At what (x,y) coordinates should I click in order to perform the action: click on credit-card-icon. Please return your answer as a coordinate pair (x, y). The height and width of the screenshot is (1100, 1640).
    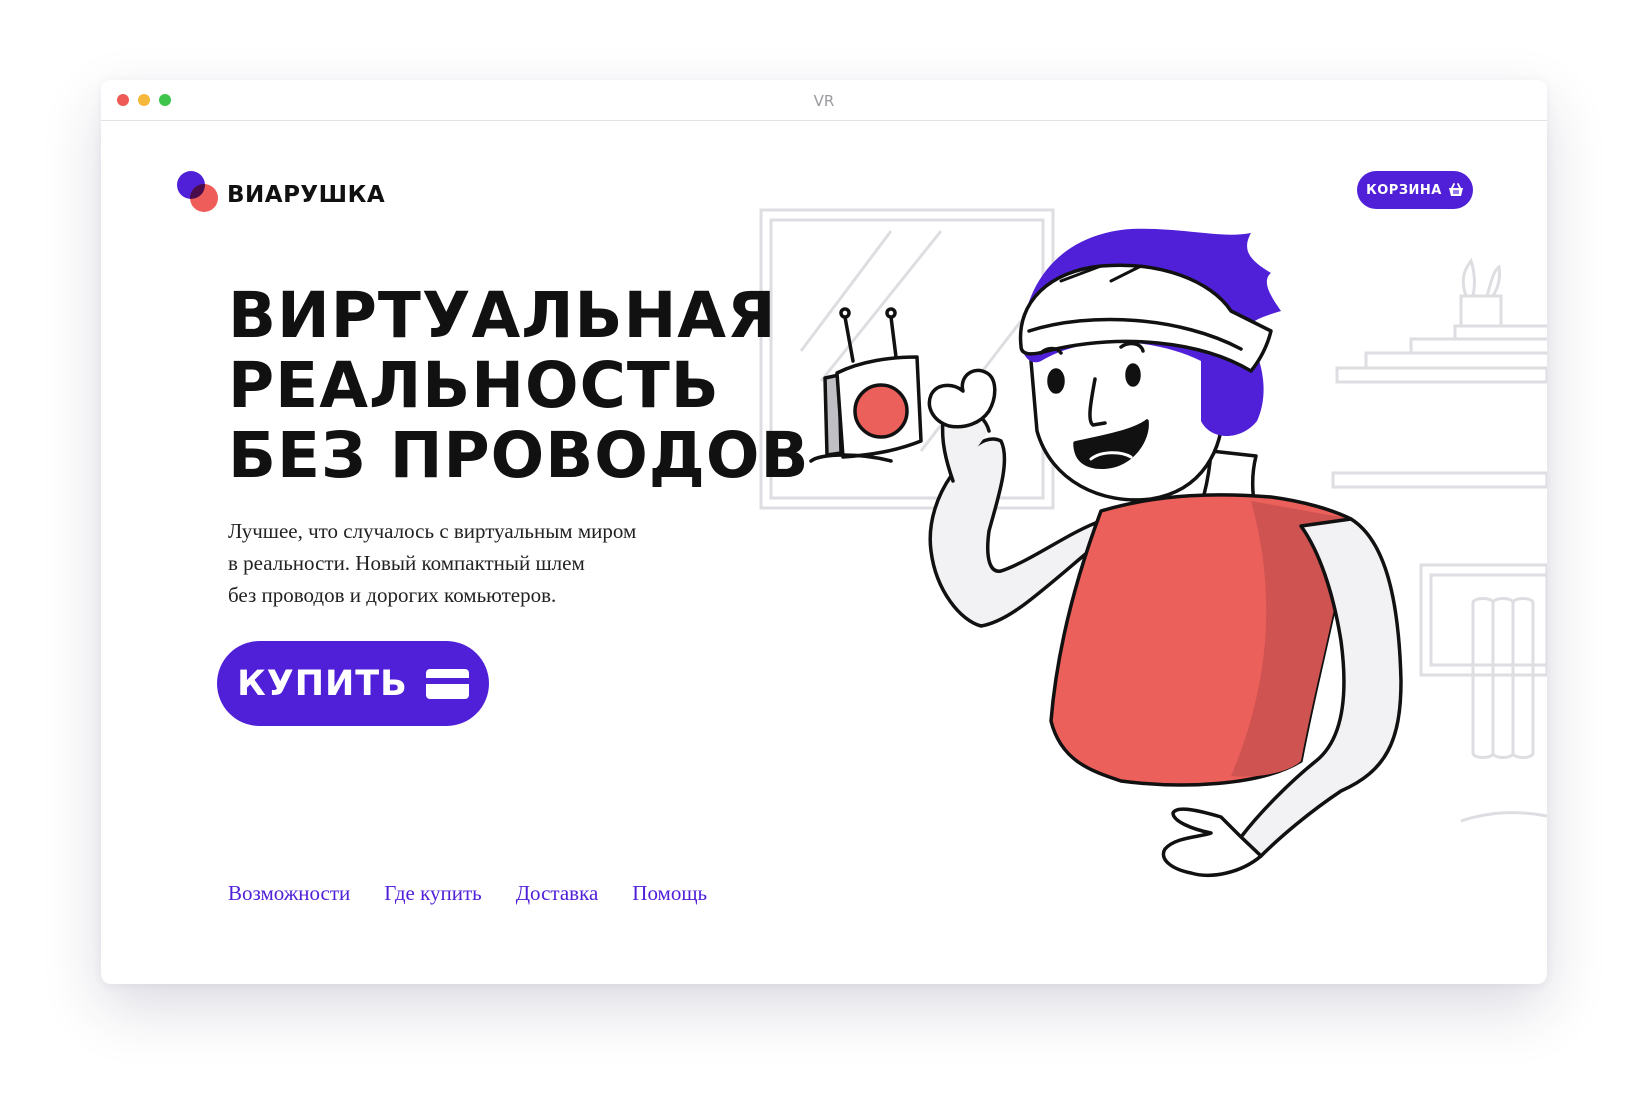
    Looking at the image, I should click on (447, 683).